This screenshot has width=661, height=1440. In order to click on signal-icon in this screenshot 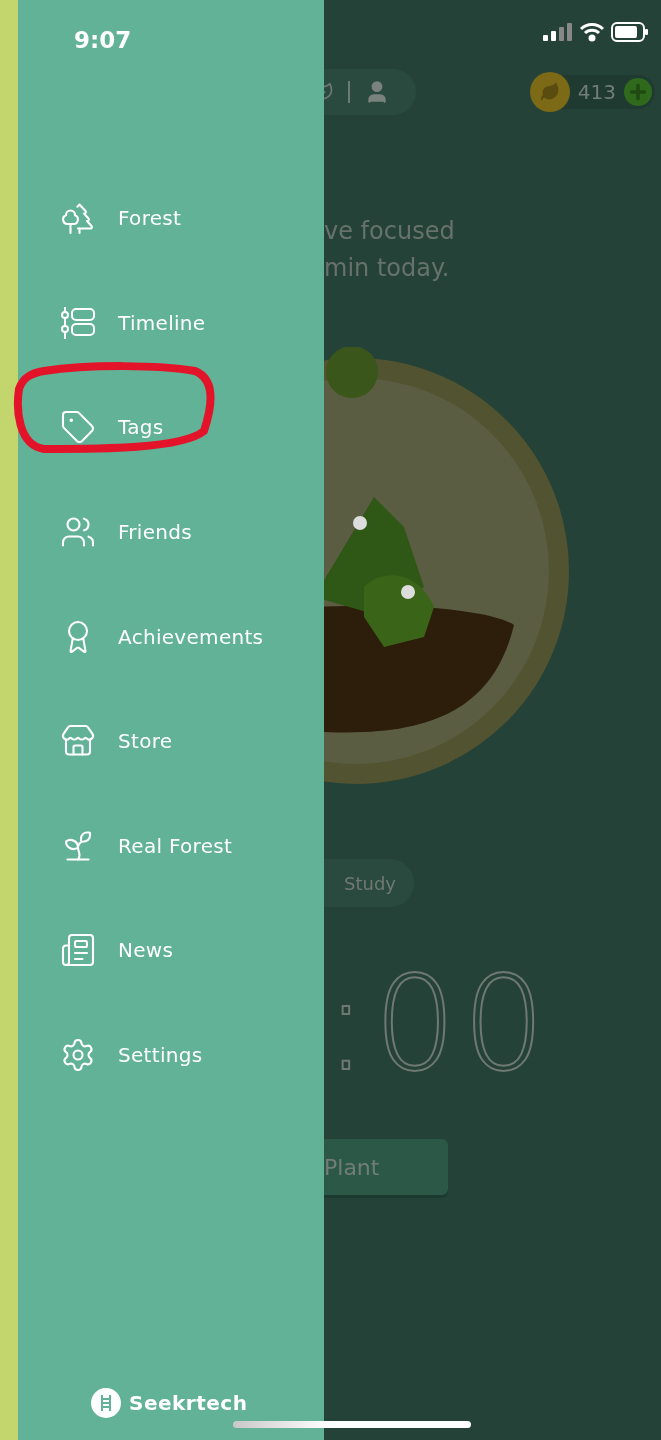, I will do `click(558, 31)`.